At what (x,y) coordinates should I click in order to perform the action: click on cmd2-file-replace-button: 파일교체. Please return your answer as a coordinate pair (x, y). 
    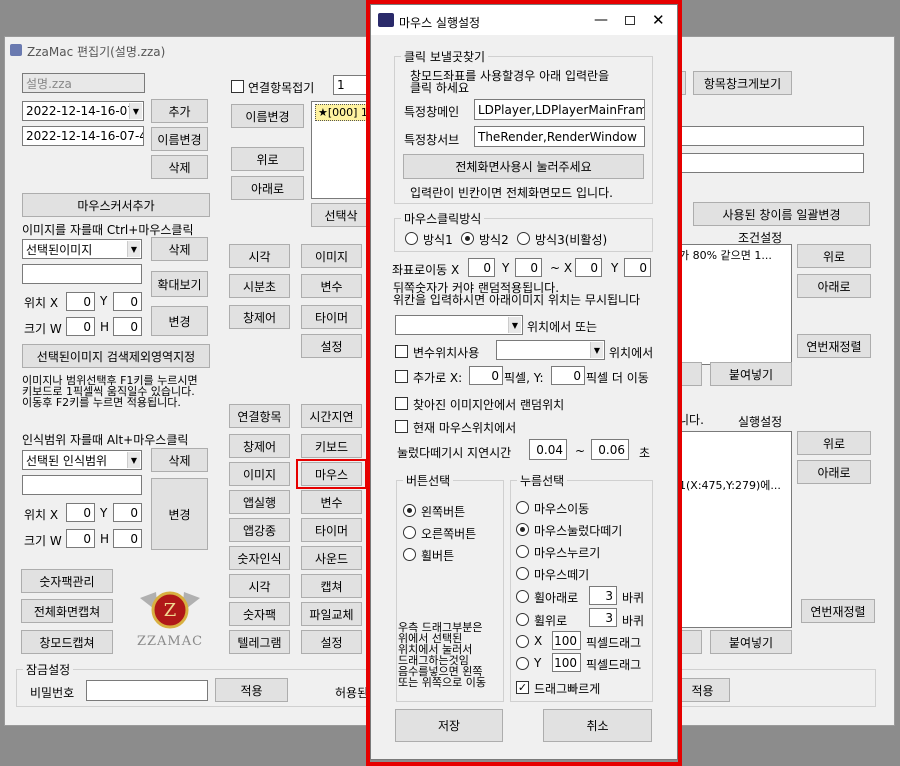
    Looking at the image, I should click on (331, 614).